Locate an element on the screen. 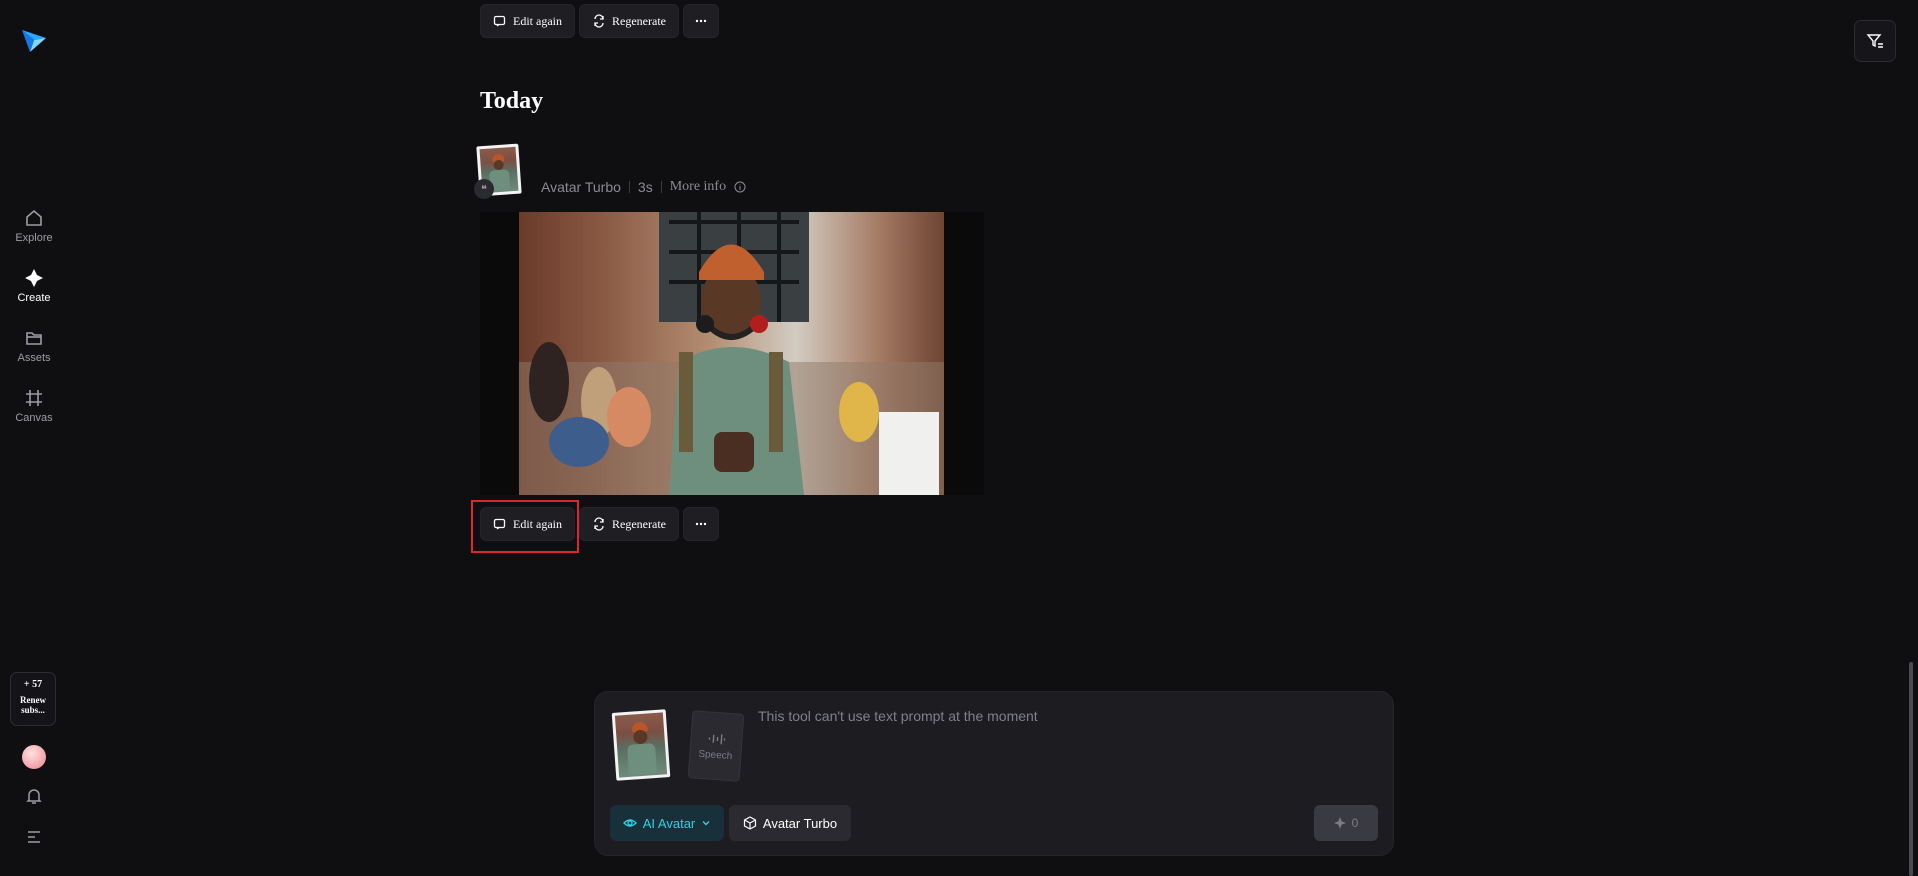 This screenshot has height=876, width=1918. menu-icon is located at coordinates (34, 837).